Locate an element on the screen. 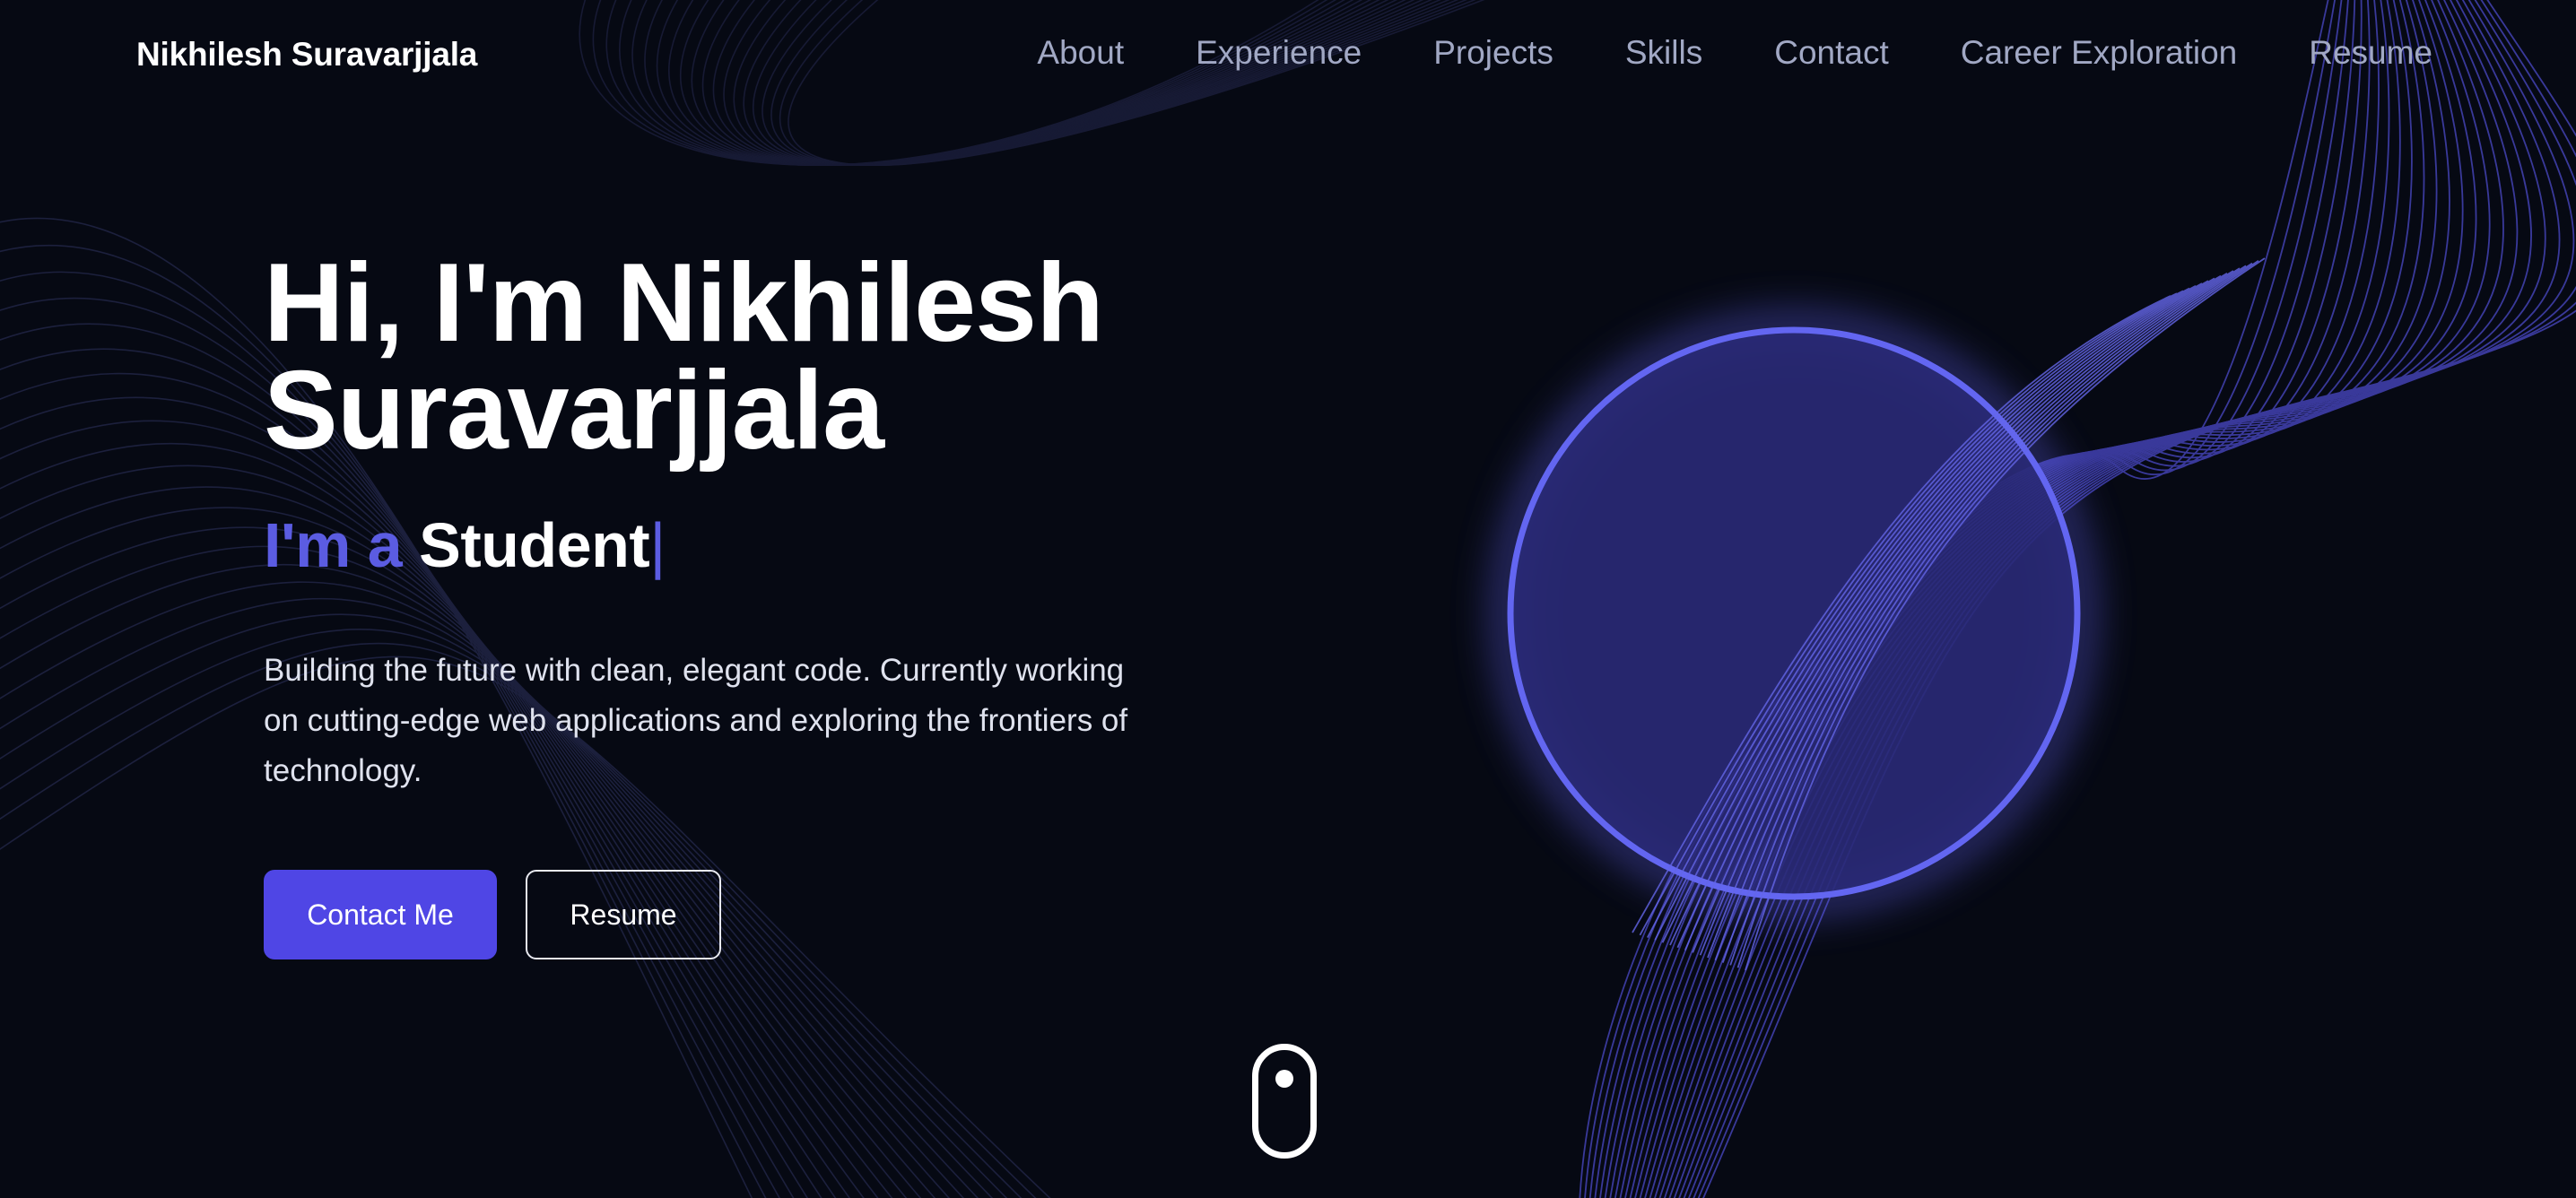  hero-title: Hi, I'm Nikhilesh Suravarjjala is located at coordinates (757, 356).